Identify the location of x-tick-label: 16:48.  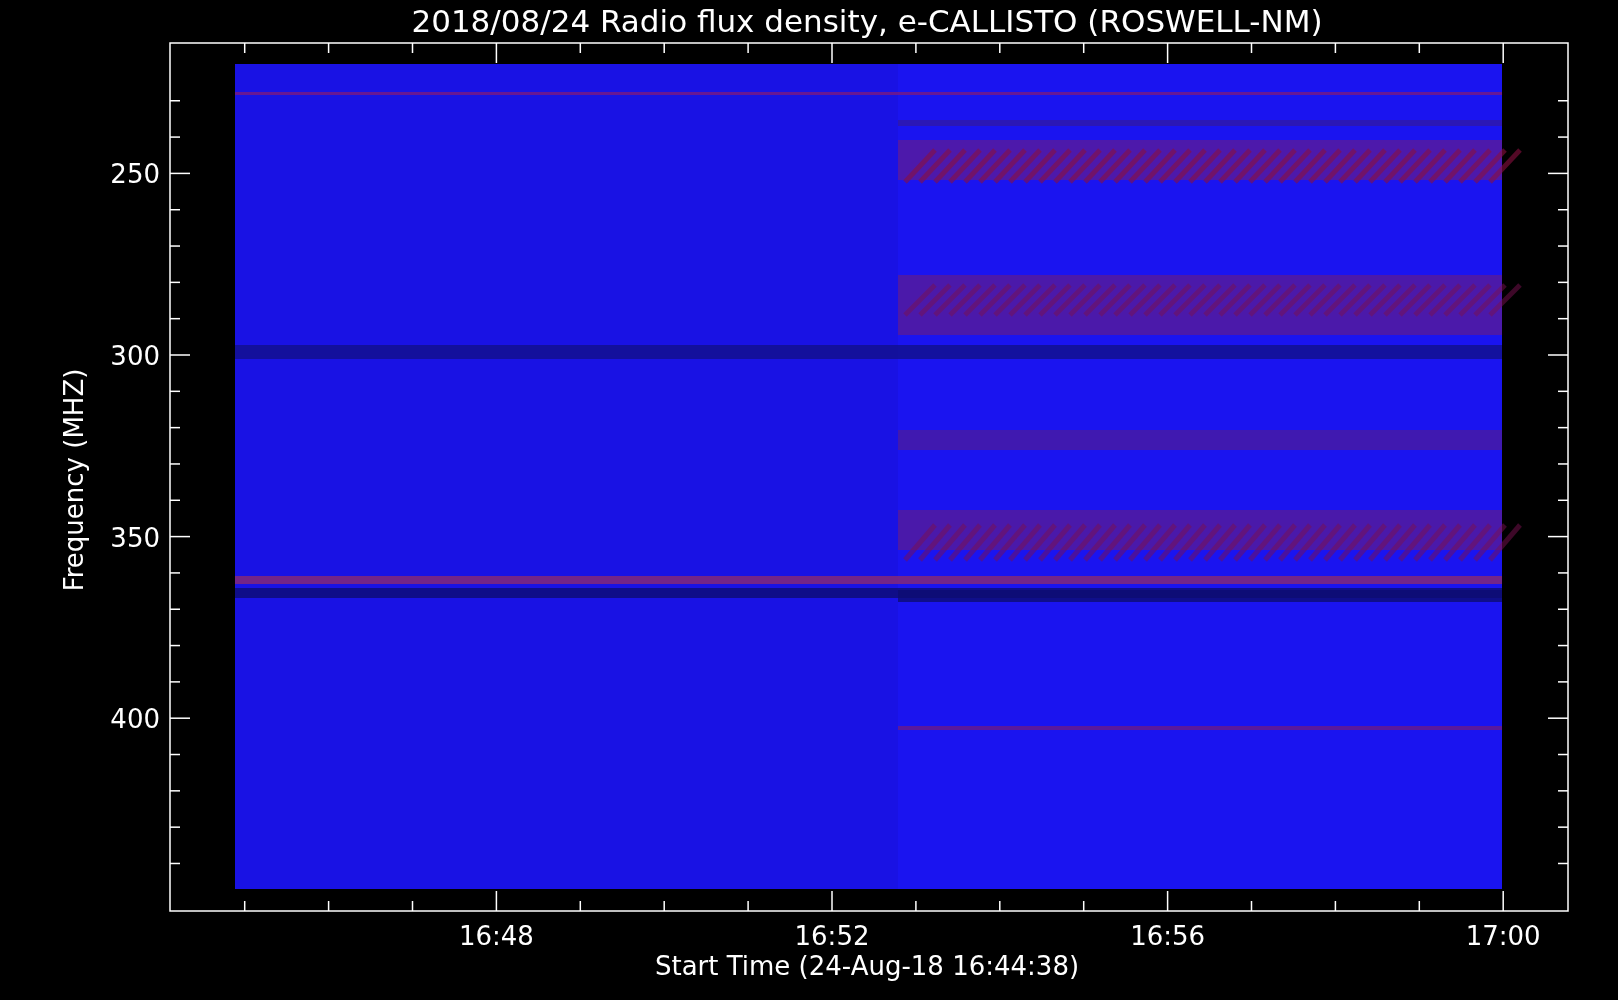
(496, 936).